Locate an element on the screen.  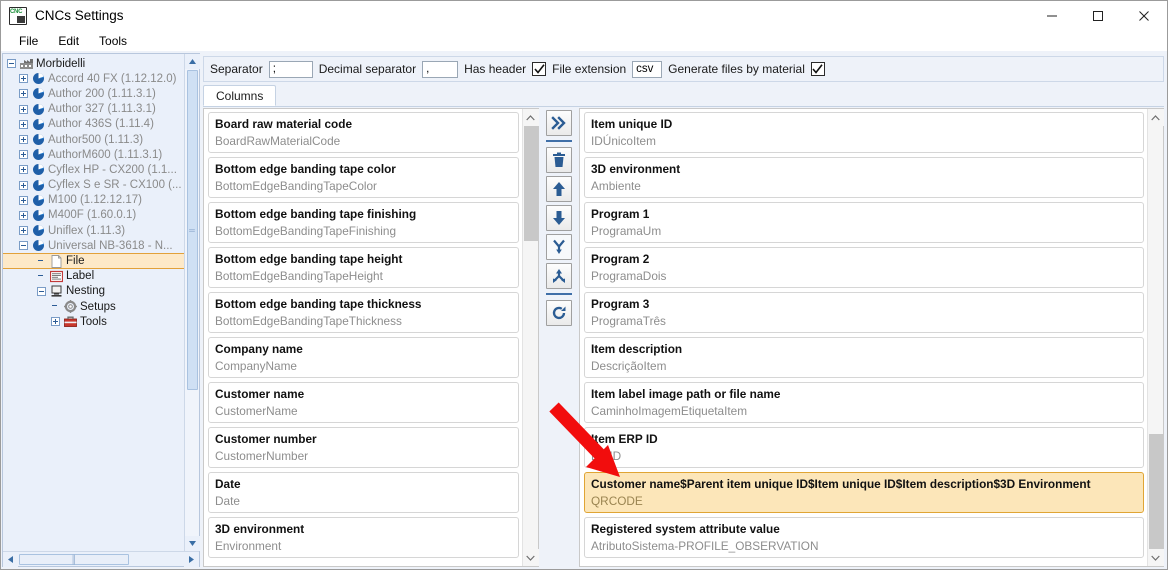
tree-horizontal-scrollbar: ║ is located at coordinates (101, 559).